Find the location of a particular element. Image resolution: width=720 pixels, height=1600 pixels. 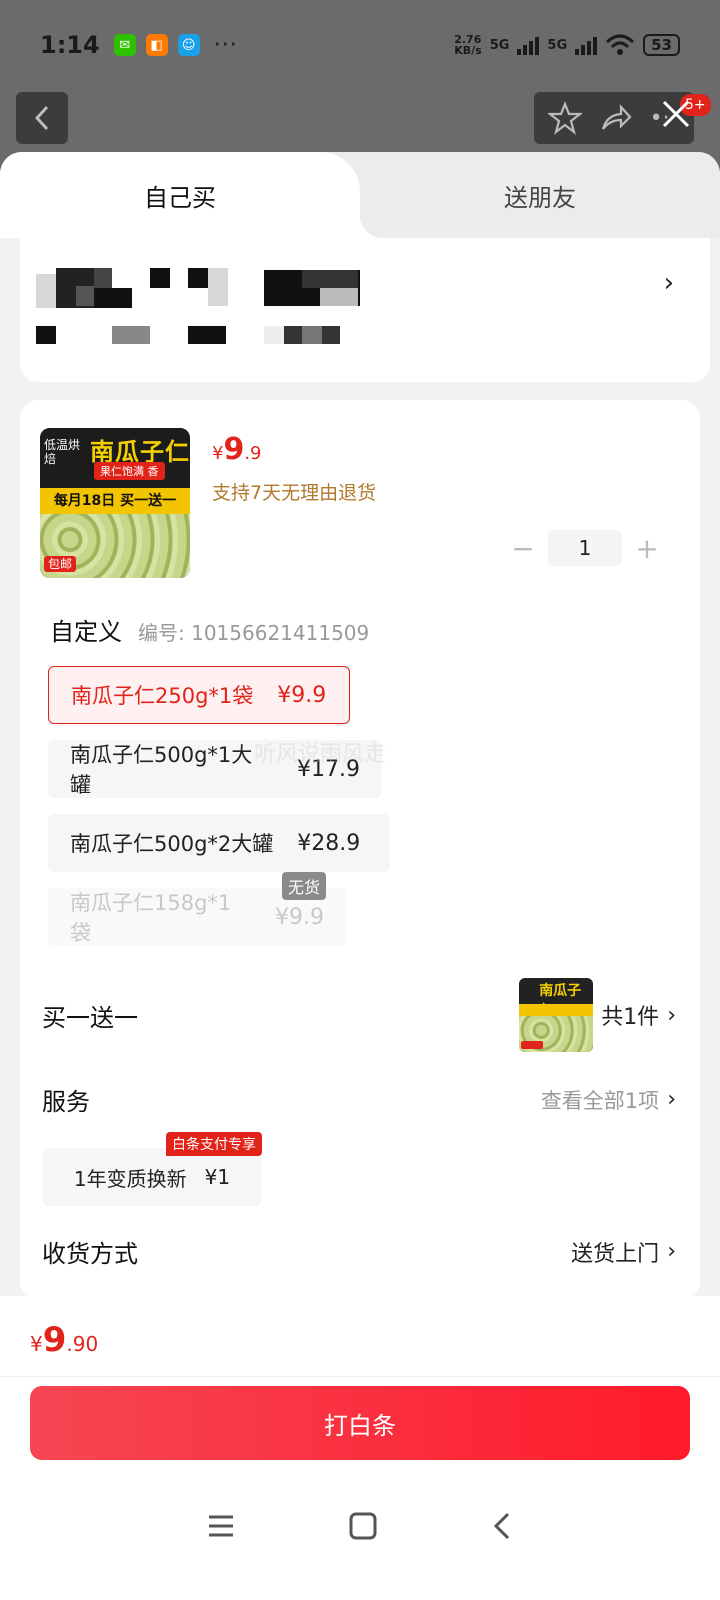

back-icon is located at coordinates (502, 1526).